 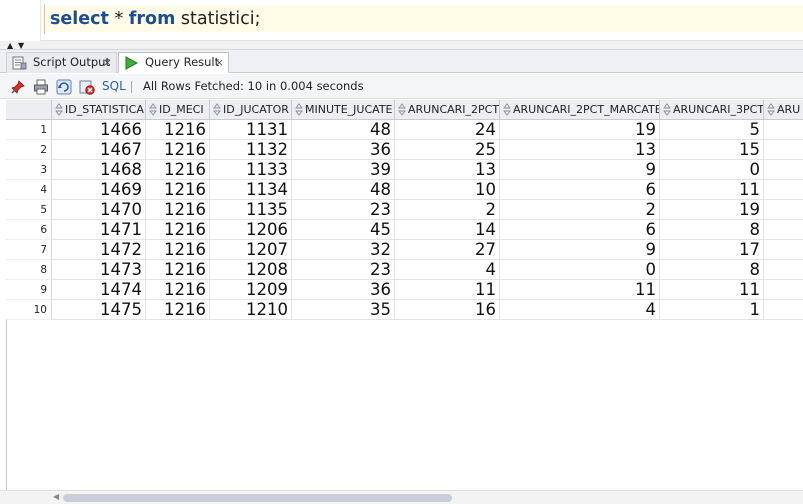 I want to click on table-cell: 1209, so click(x=251, y=290).